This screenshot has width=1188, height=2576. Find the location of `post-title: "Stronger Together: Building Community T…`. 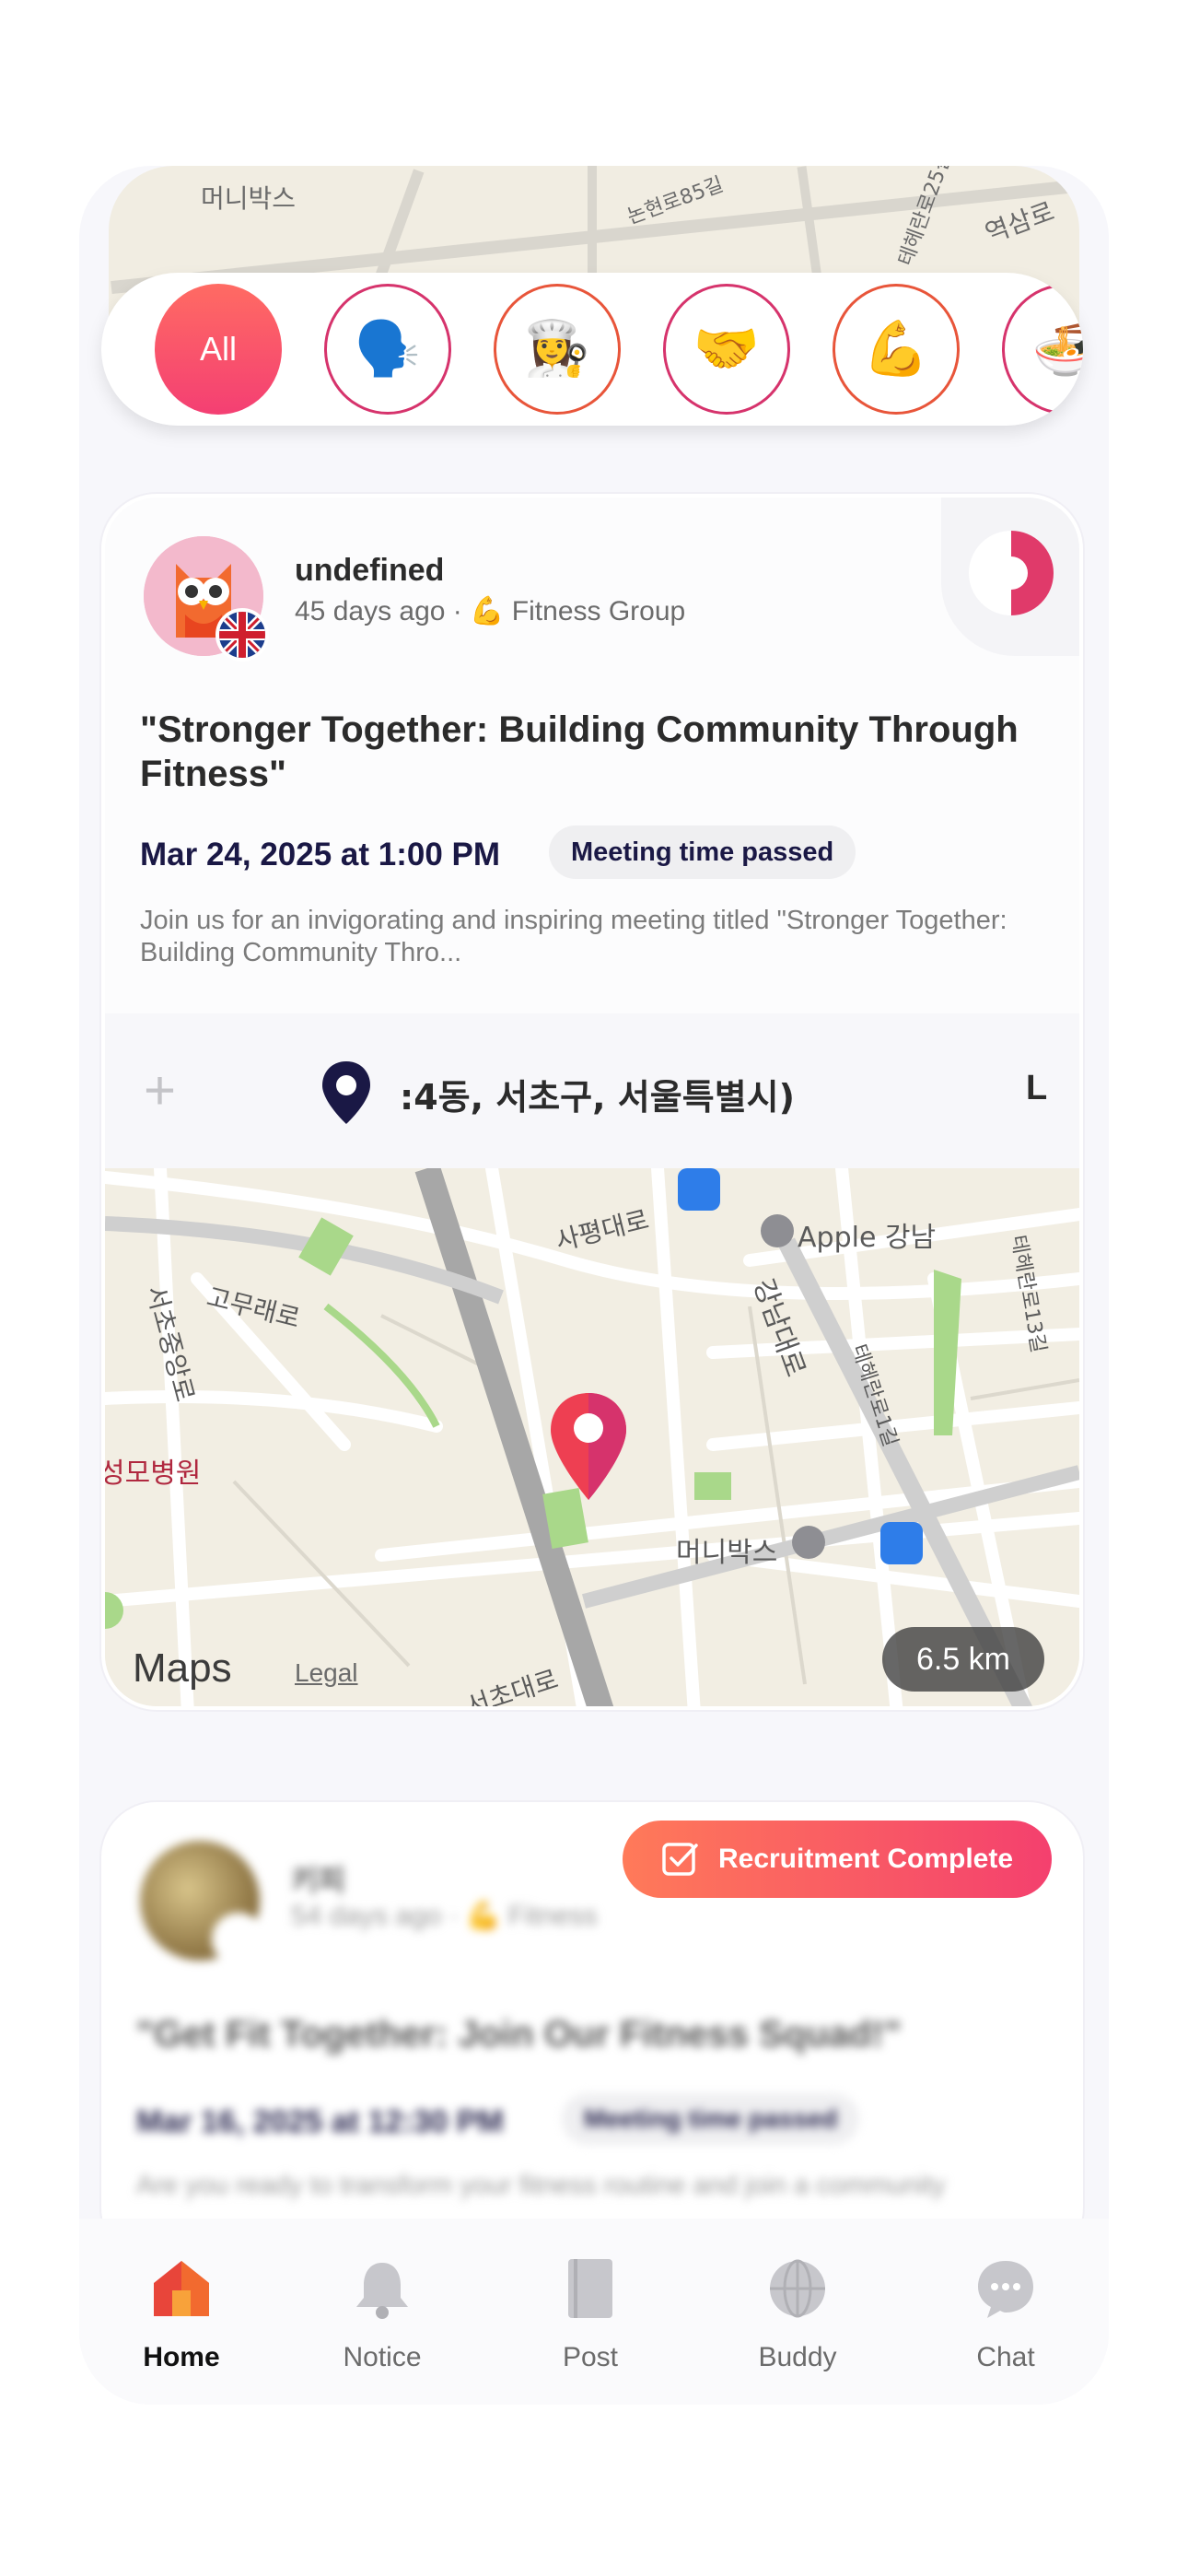

post-title: "Stronger Together: Building Community T… is located at coordinates (596, 752).